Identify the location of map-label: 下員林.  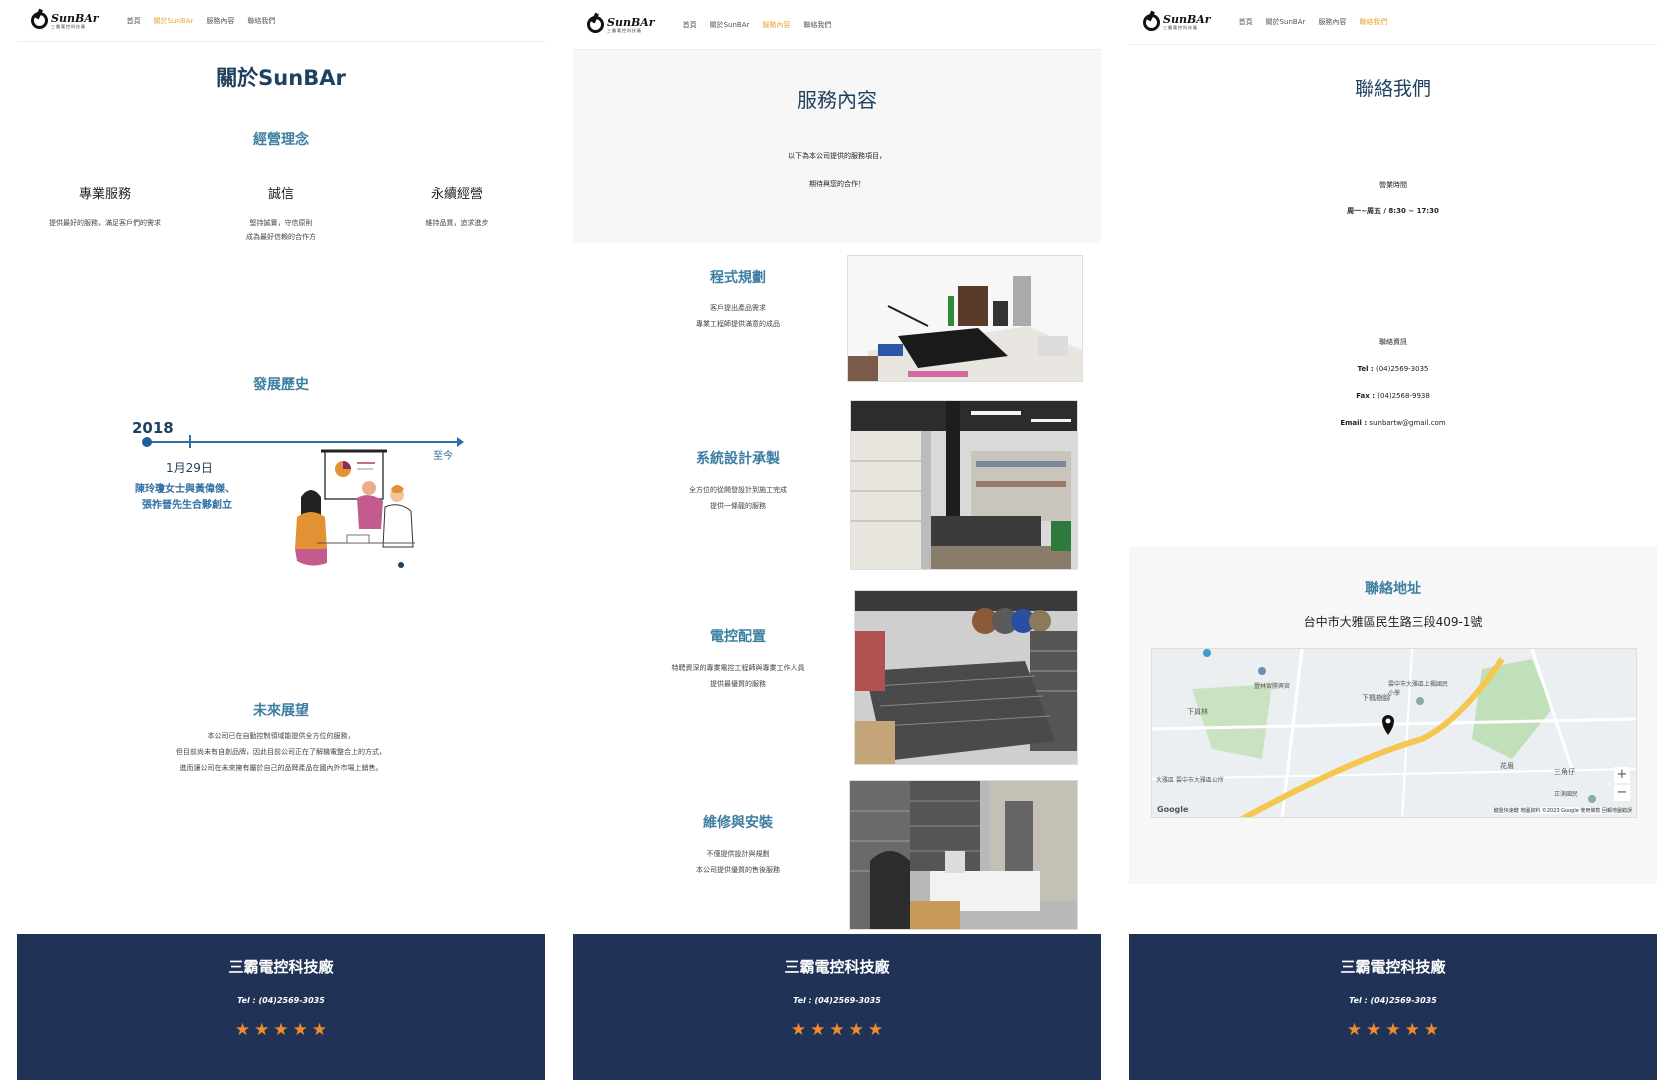
(1197, 712).